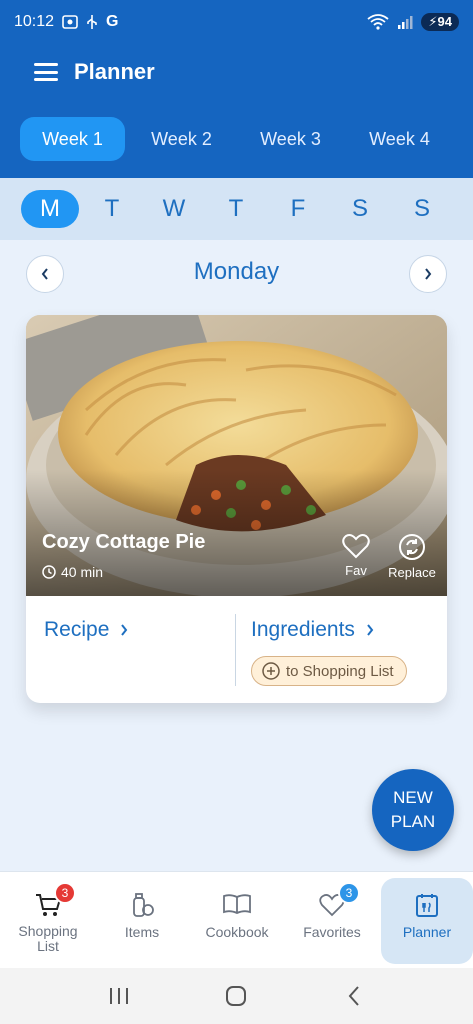 This screenshot has width=473, height=1024. I want to click on nav-items: Items, so click(142, 921).